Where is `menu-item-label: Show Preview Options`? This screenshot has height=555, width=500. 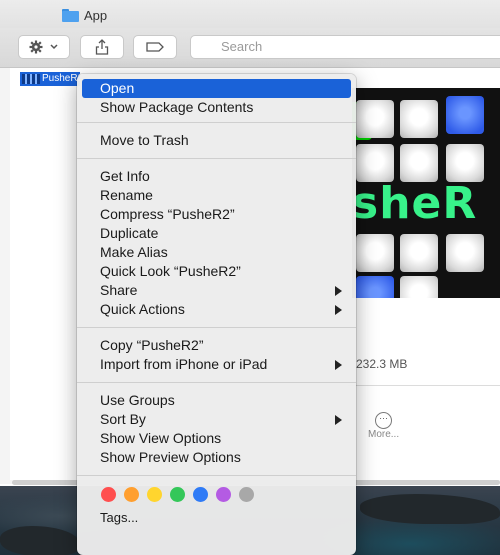 menu-item-label: Show Preview Options is located at coordinates (170, 457).